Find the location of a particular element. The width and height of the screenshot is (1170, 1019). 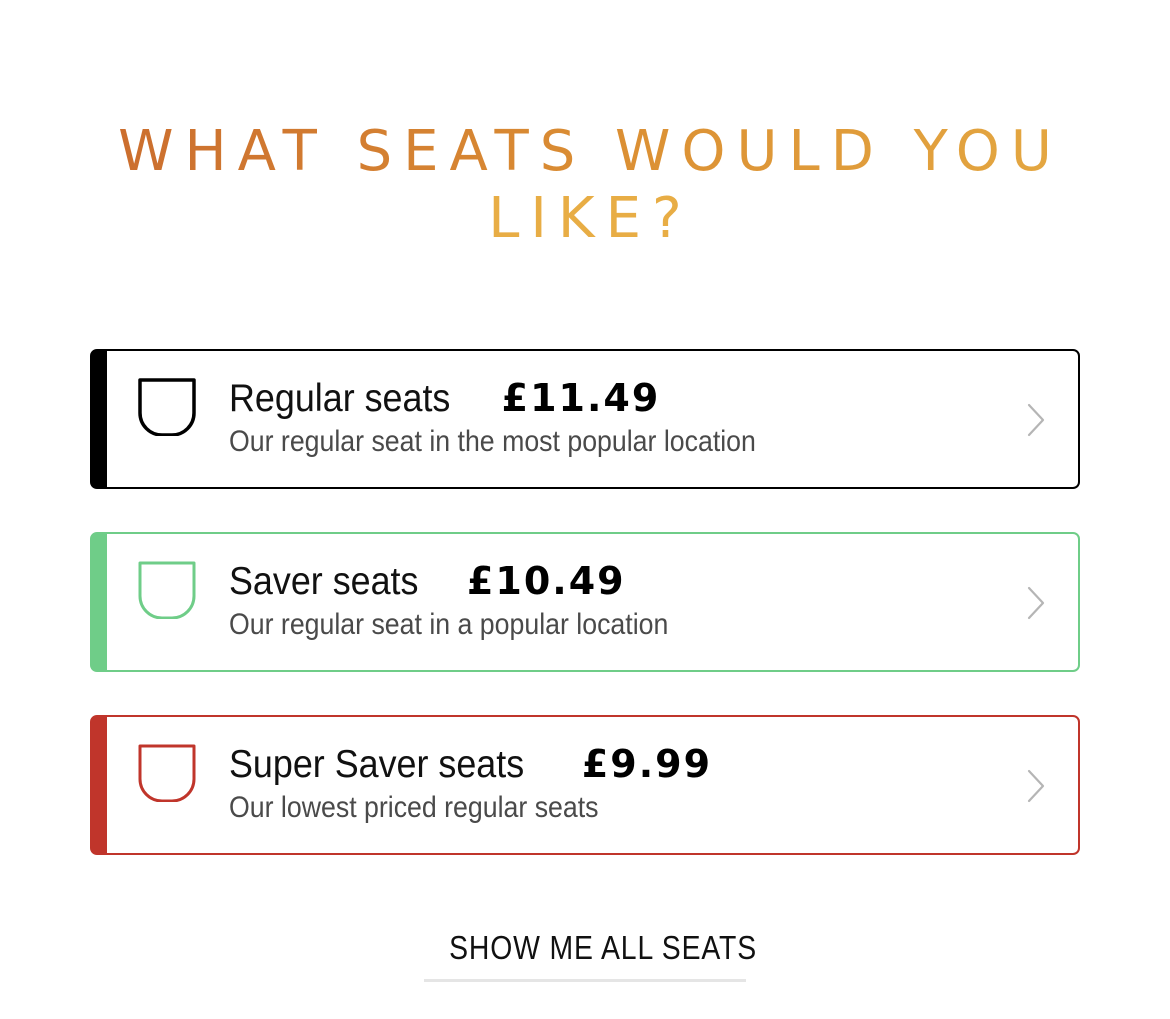

seat-title: Super Saver seats £9.99 is located at coordinates (470, 764).